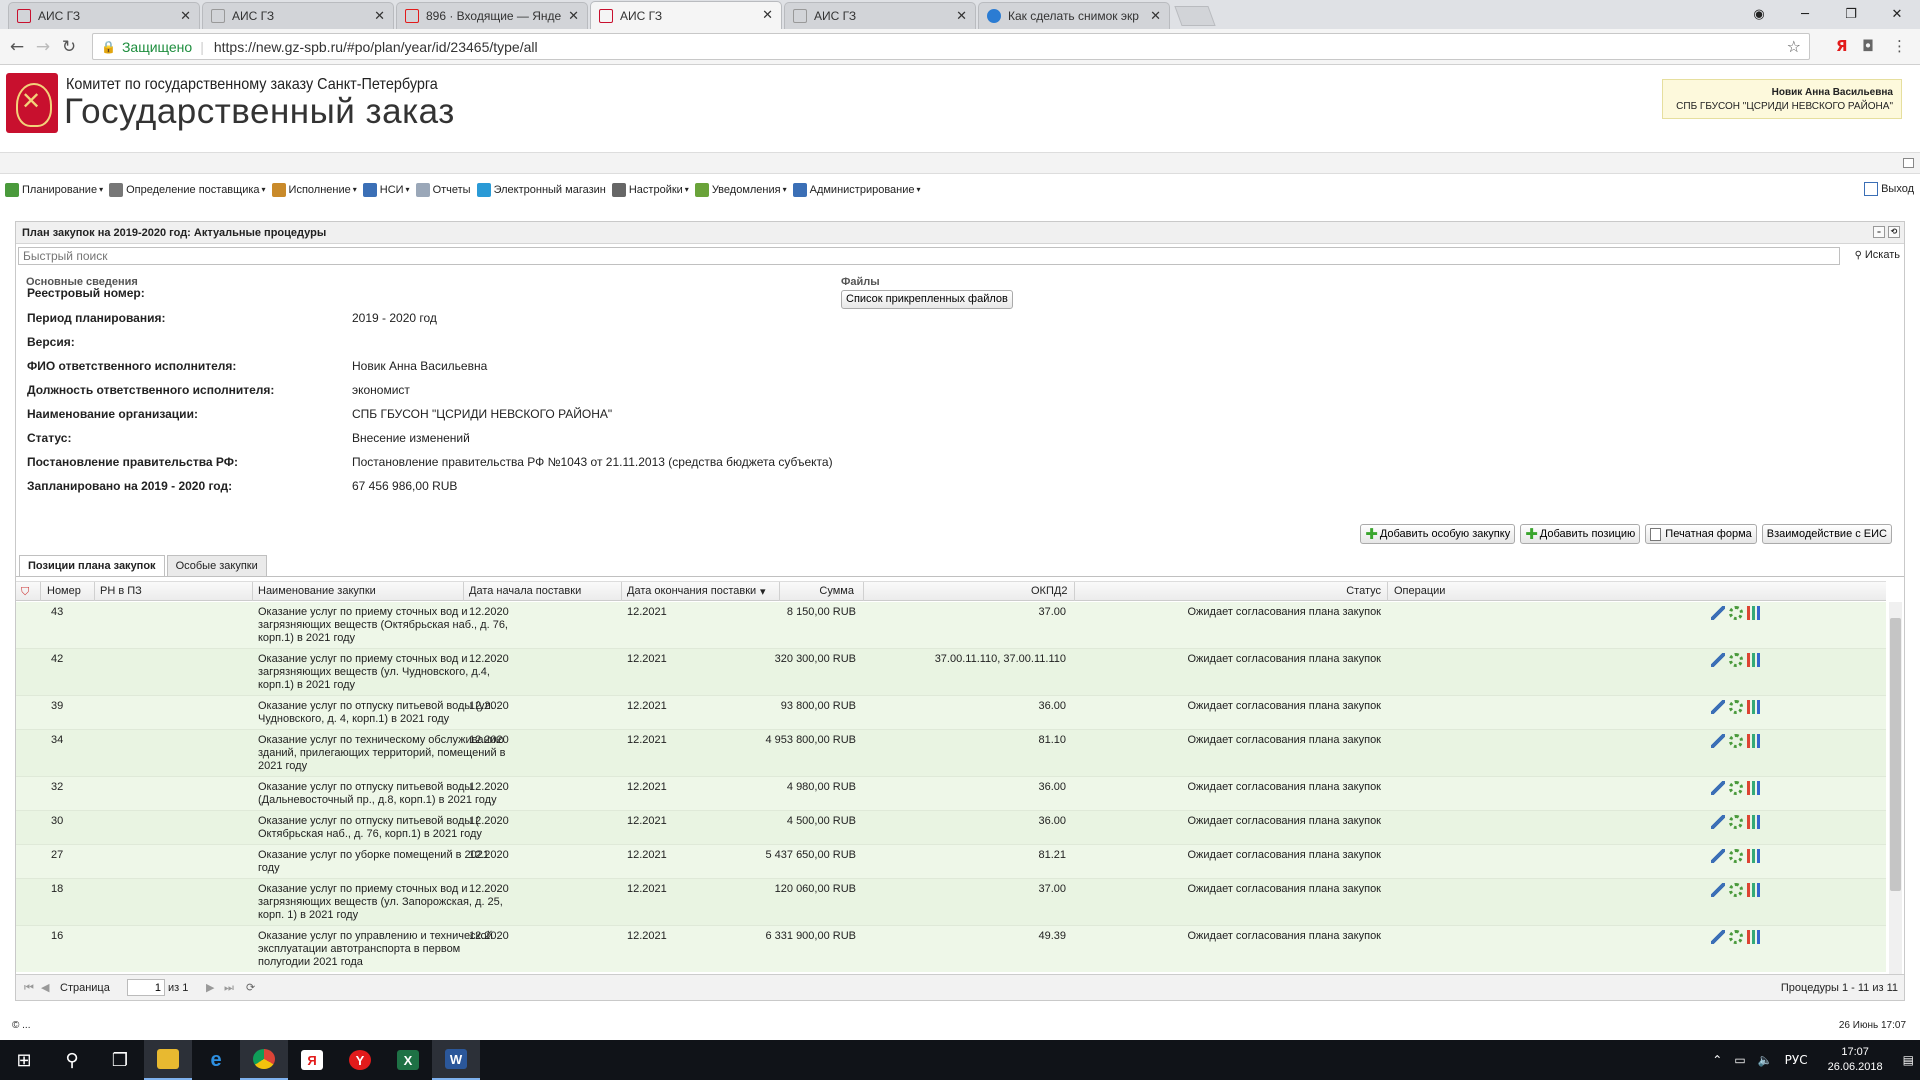 This screenshot has height=1080, width=1920. Describe the element at coordinates (1049, 591) in the screenshot. I see `col-okpd: ОКПД2` at that location.